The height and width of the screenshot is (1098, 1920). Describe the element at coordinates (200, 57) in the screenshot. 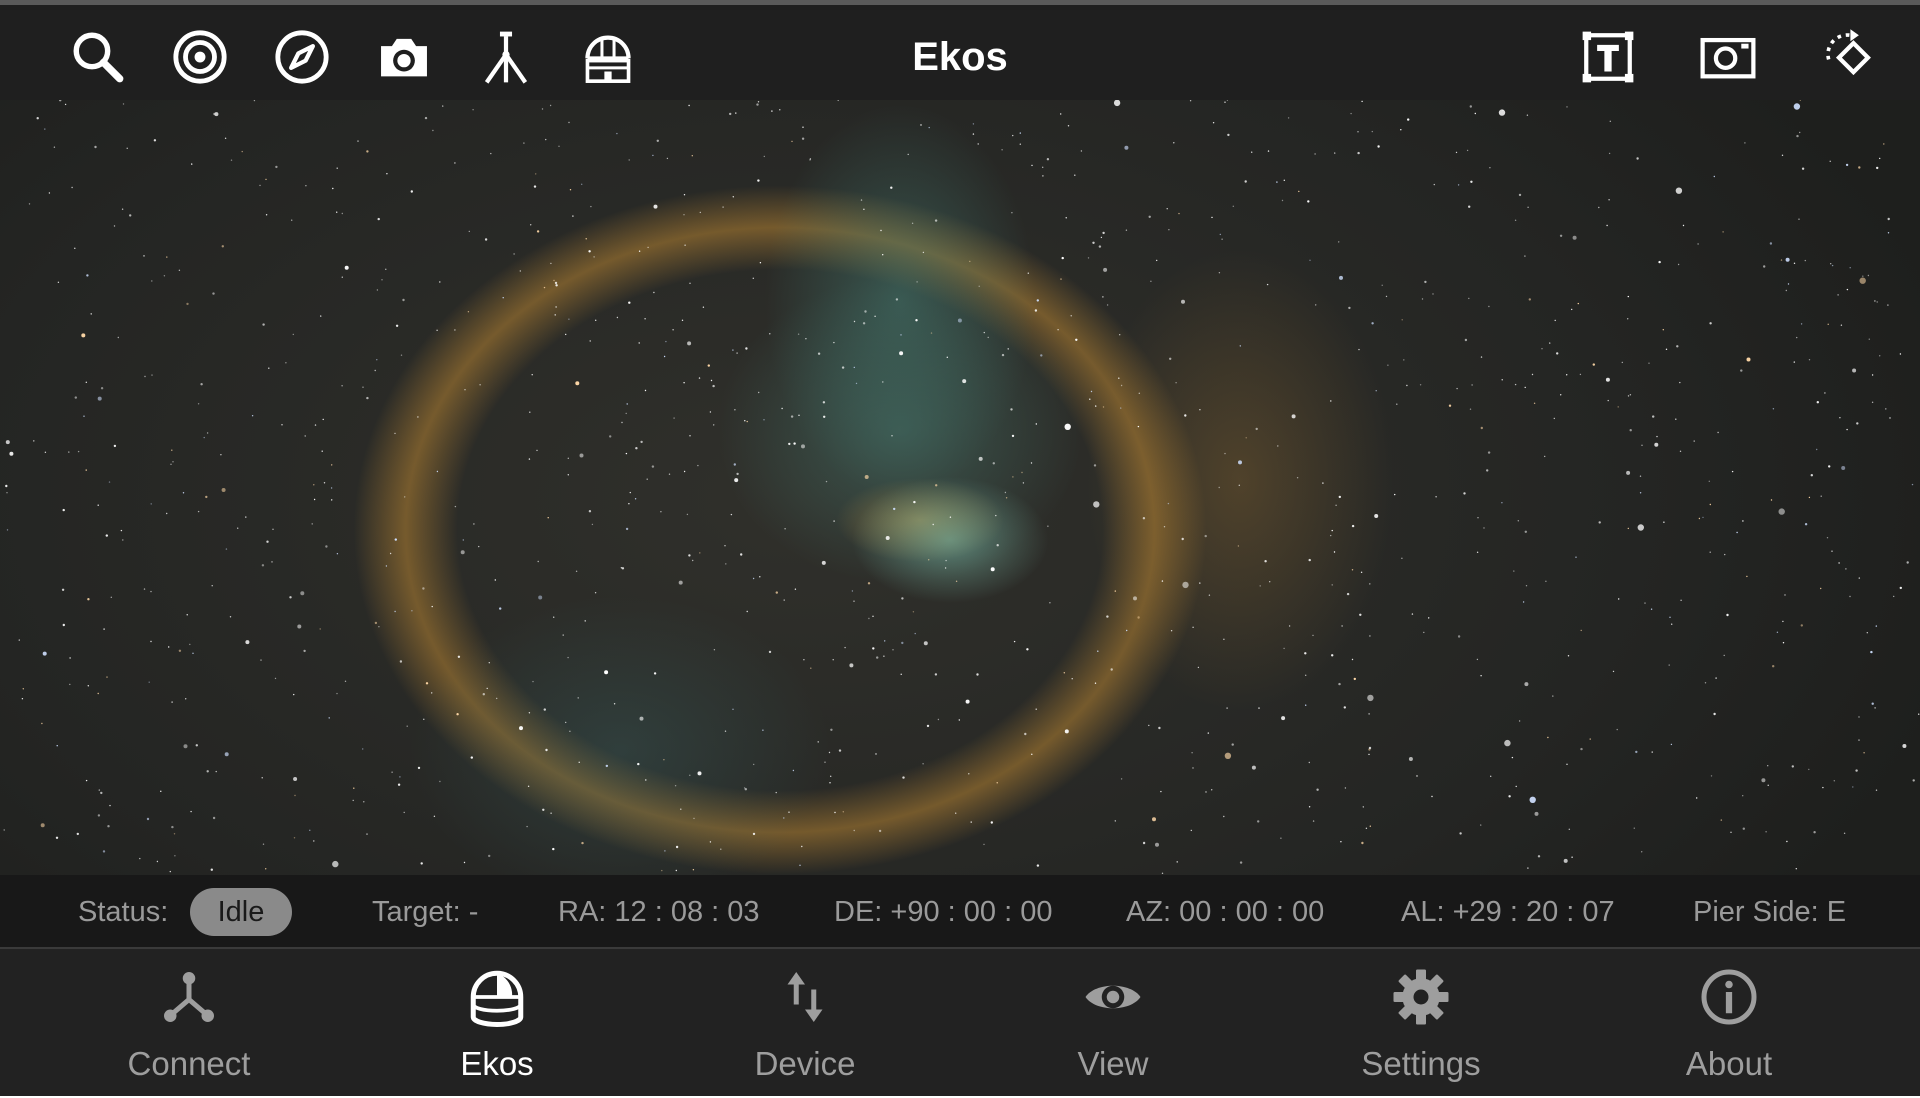

I see `target-icon` at that location.